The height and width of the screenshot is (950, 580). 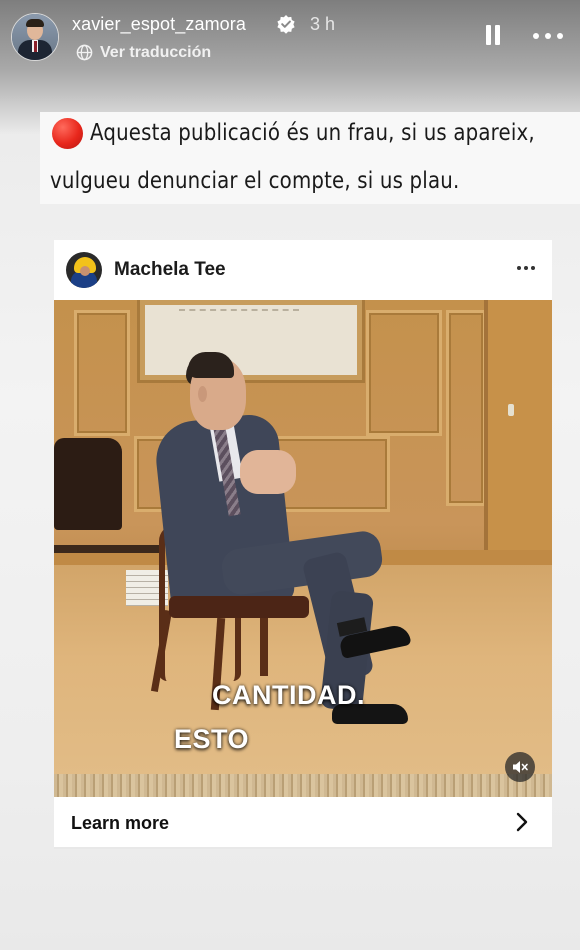 What do you see at coordinates (88, 484) in the screenshot?
I see `leather-sofa` at bounding box center [88, 484].